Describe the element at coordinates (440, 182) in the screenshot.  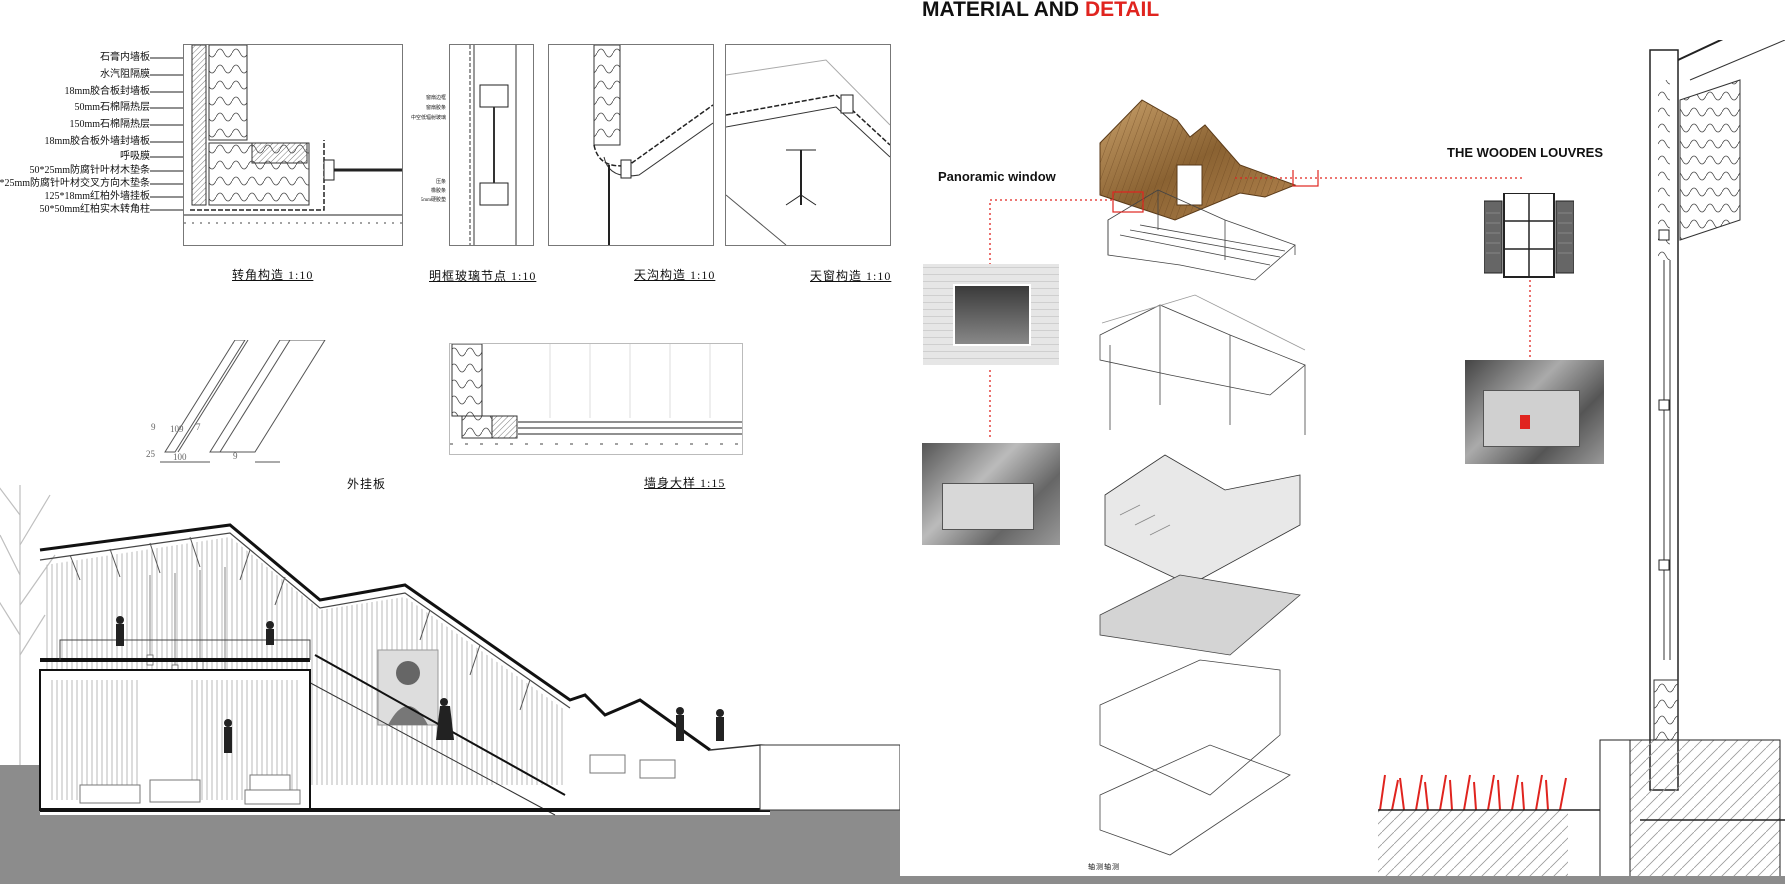
I see `glass-label: 压条` at that location.